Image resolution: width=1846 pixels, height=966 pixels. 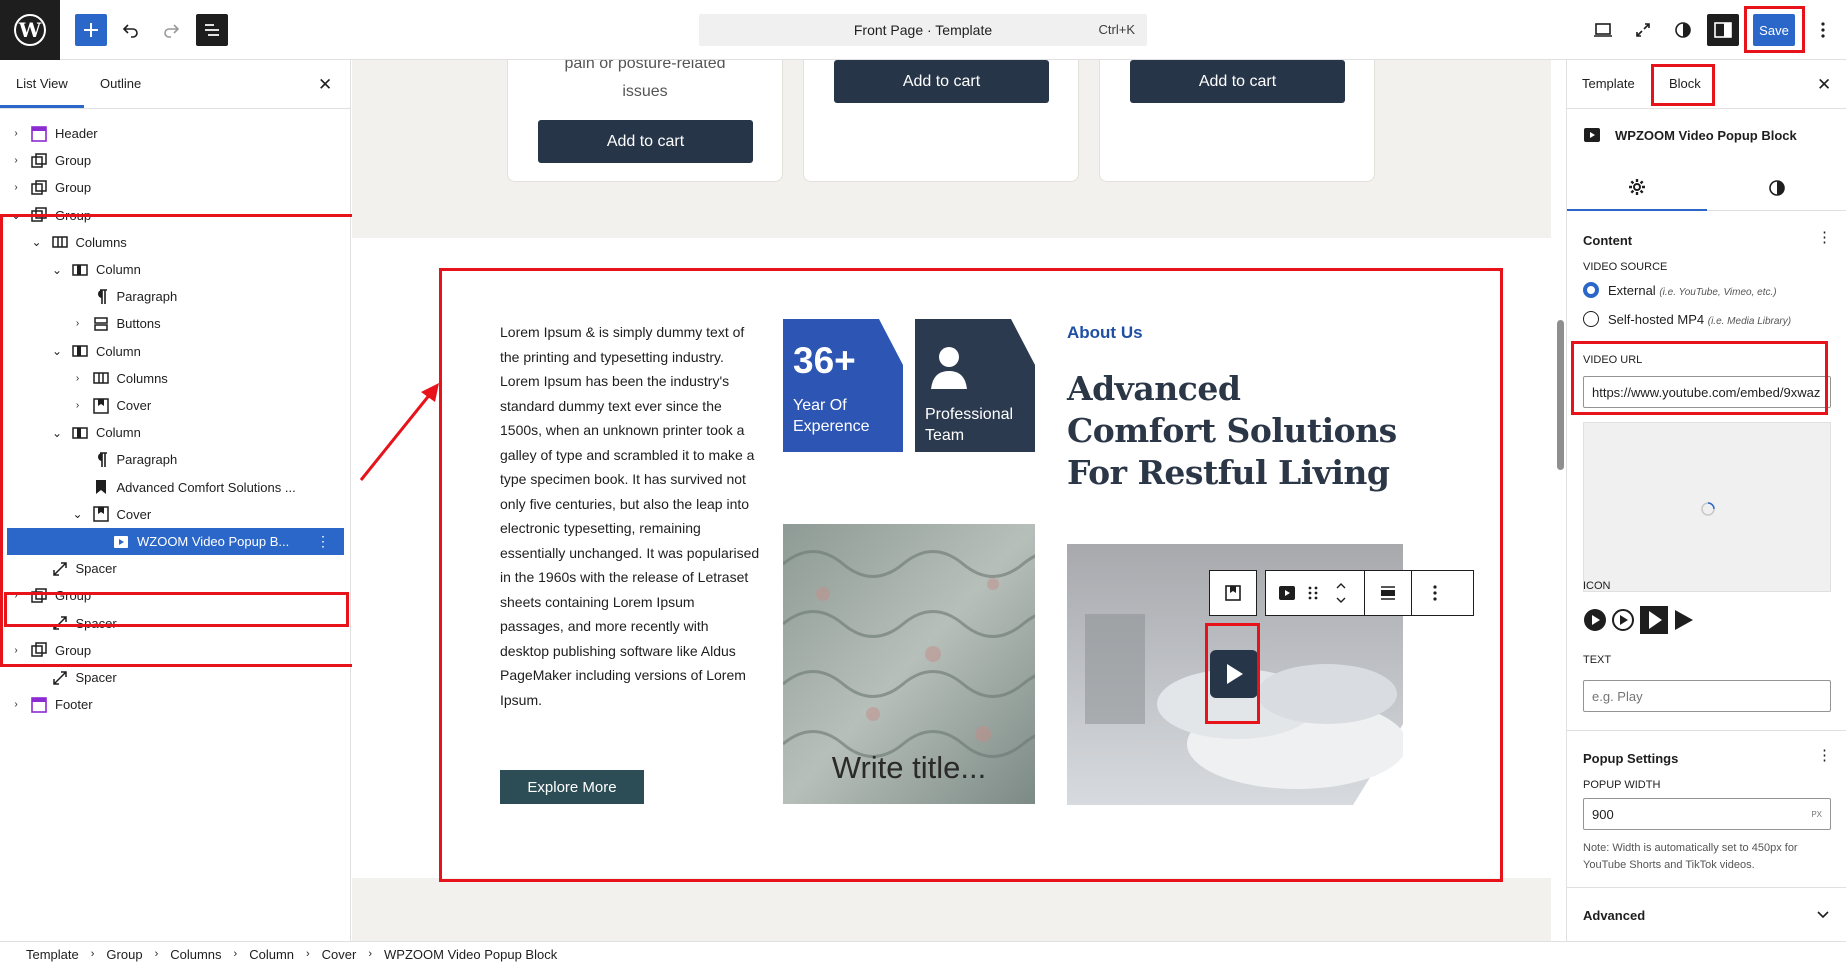 I want to click on tab-list-view: List View, so click(x=42, y=92).